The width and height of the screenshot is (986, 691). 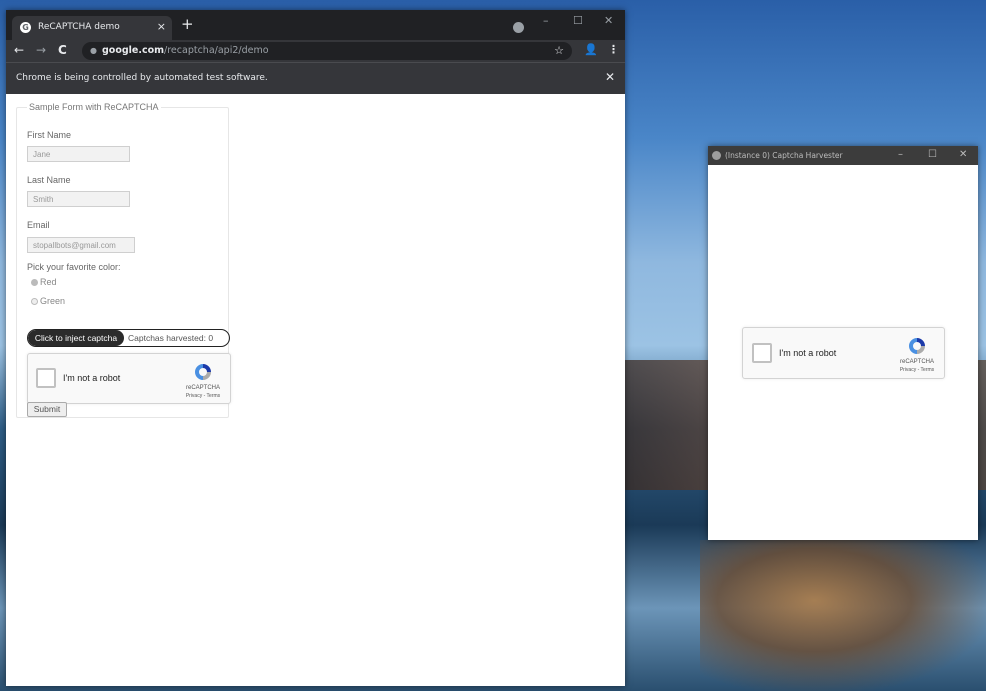 I want to click on inject-captcha-button: Click to inject captcha, so click(x=76, y=338).